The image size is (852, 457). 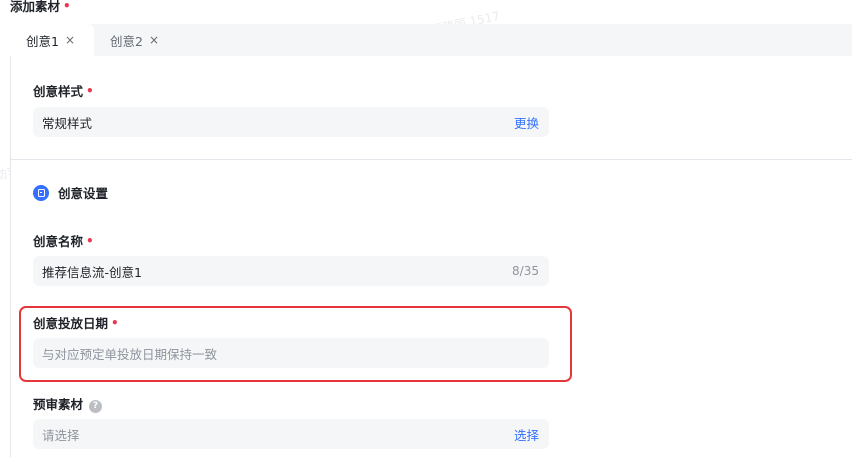 I want to click on delivery-date-label: 创意投放日期 •, so click(x=76, y=322).